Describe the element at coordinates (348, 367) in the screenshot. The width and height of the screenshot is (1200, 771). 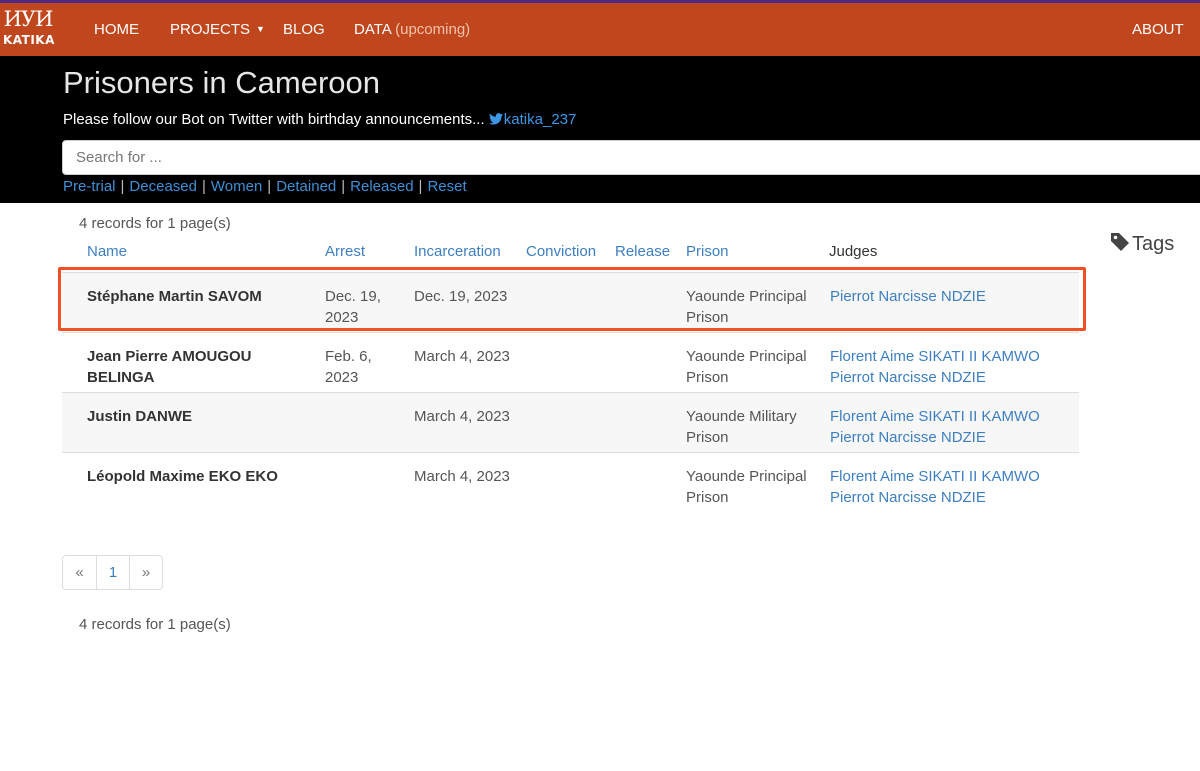
I see `arrest-date: Feb. 6, 2023` at that location.